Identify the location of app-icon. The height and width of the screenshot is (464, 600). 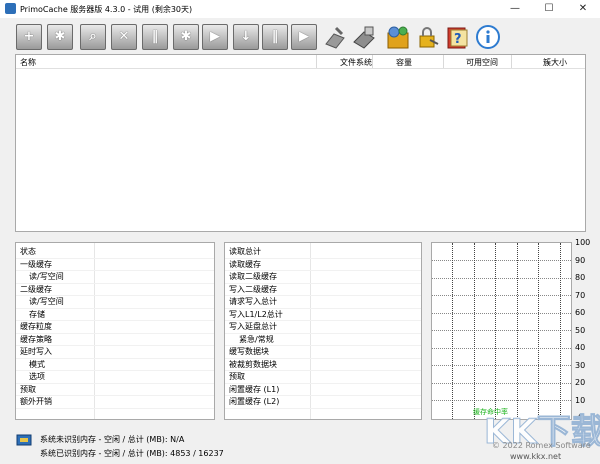
(10, 8).